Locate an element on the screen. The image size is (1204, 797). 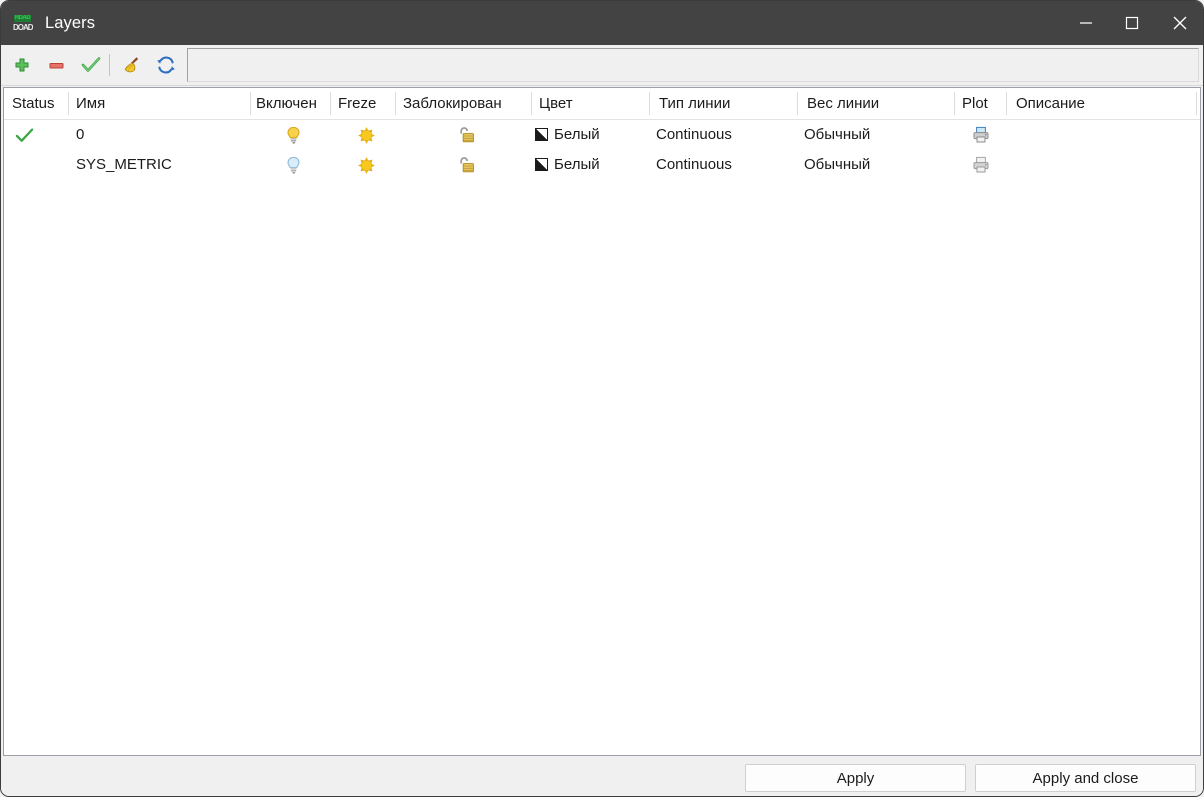
column-header-on: Включен is located at coordinates (286, 103).